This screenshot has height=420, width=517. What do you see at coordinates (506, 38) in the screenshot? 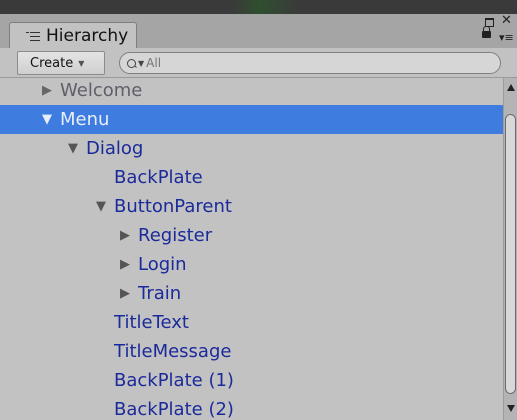
I see `panel-menu-icon: ▾≡` at bounding box center [506, 38].